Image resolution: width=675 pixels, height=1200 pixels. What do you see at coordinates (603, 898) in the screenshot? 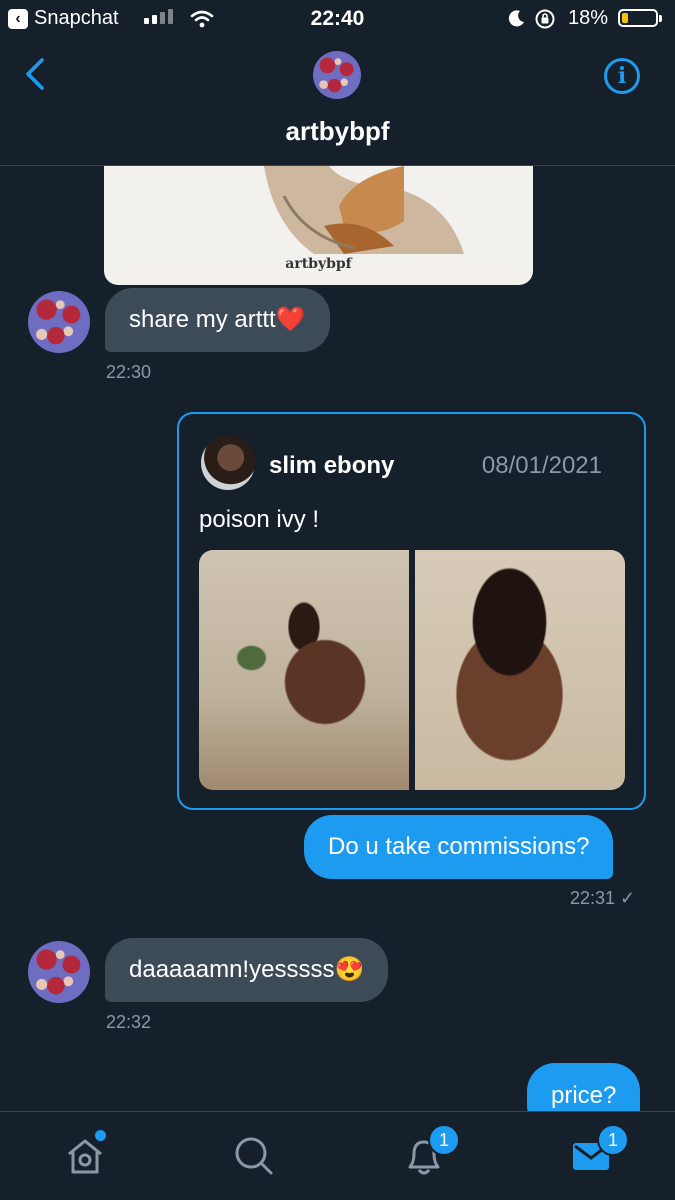
I see `message-timestamp-read: 22:31 ✓` at bounding box center [603, 898].